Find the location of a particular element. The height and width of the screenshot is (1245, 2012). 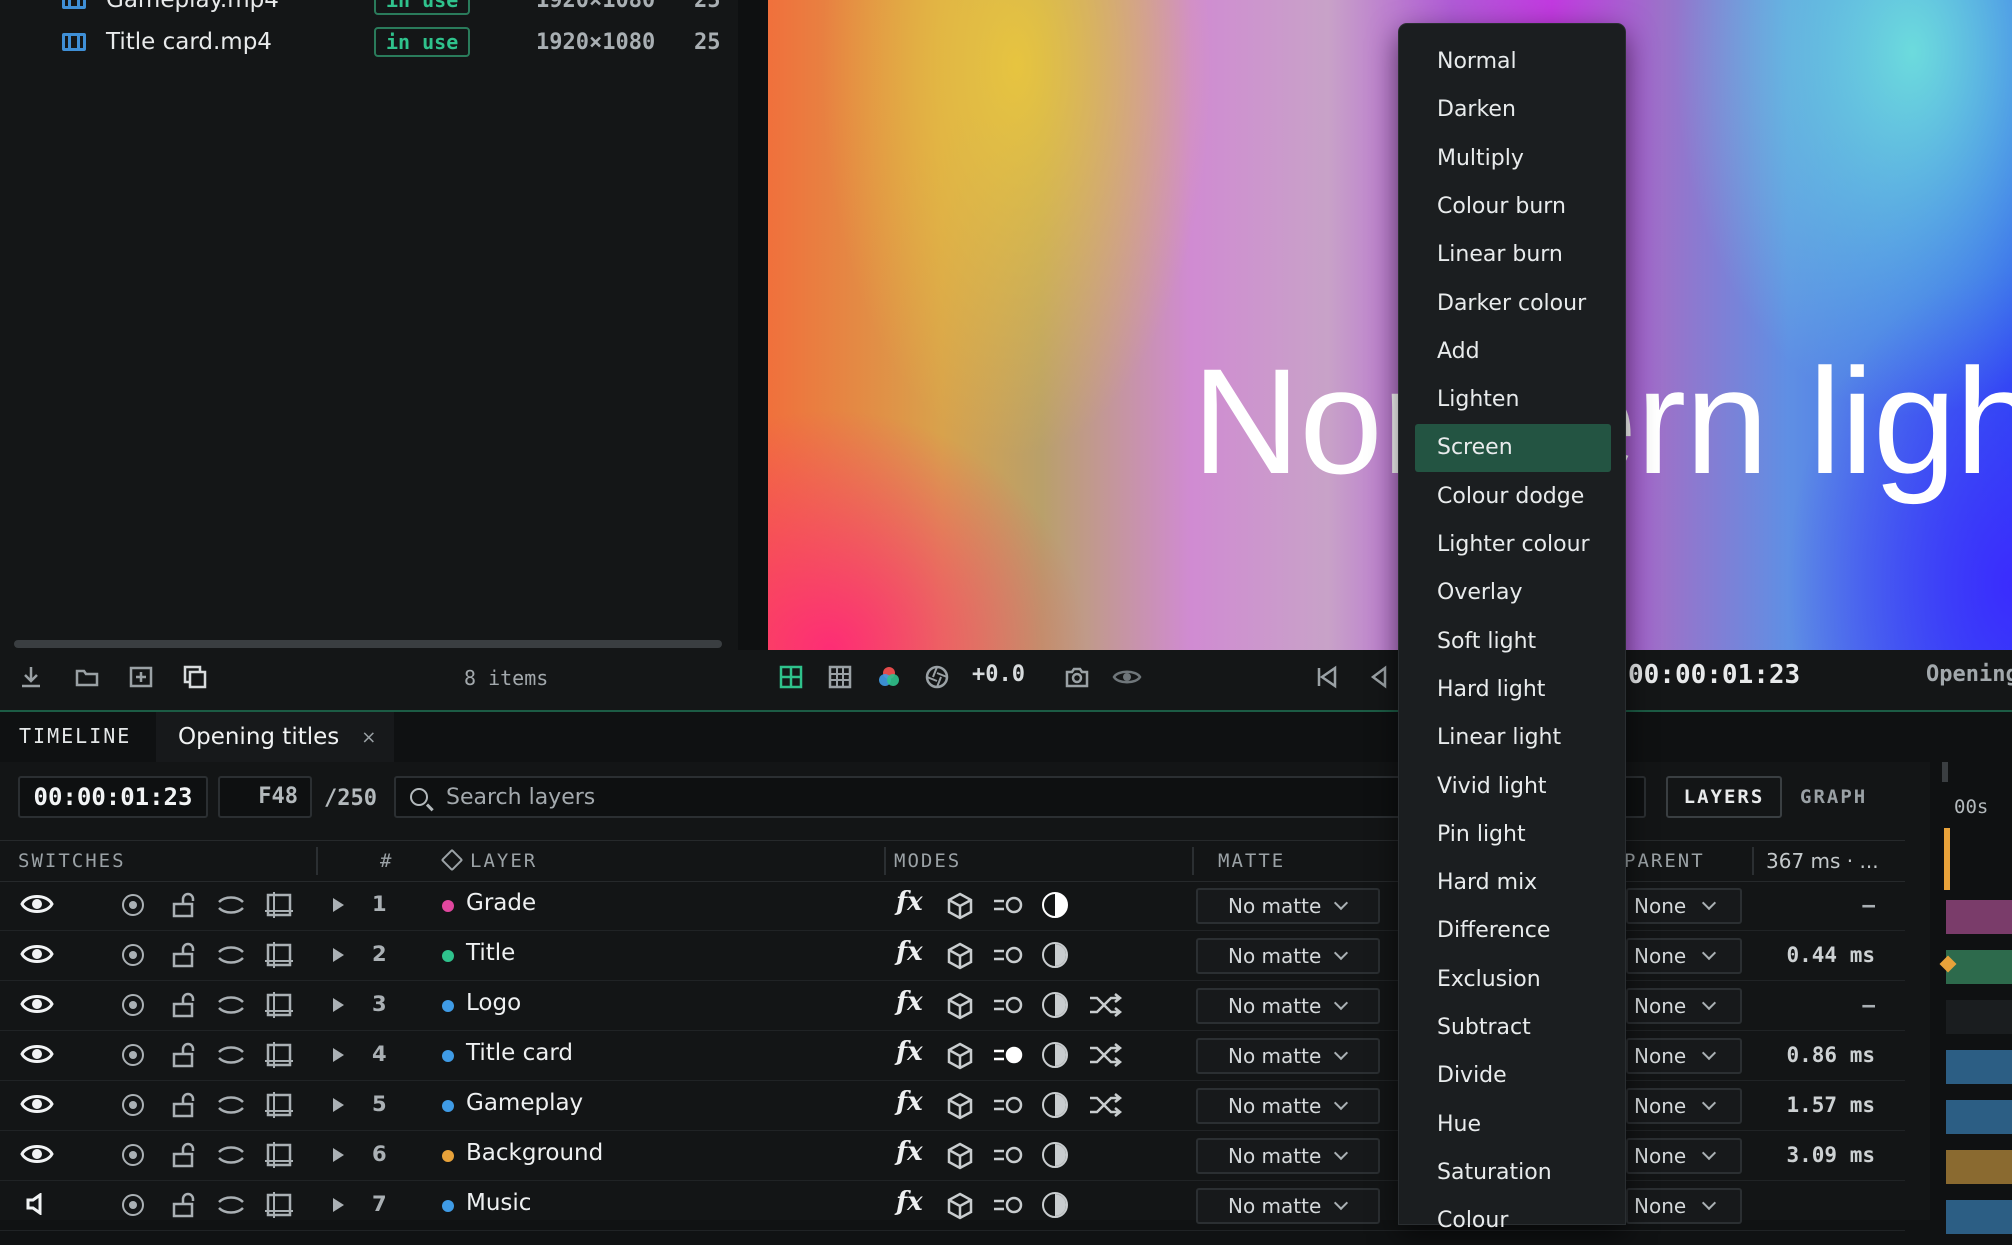

timeline-track-area: 00s is located at coordinates (1971, 998).